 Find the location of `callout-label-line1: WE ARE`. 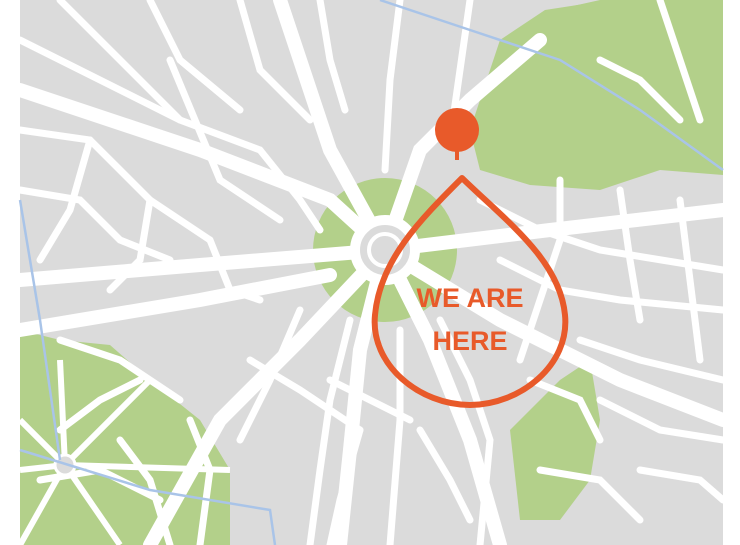

callout-label-line1: WE ARE is located at coordinates (470, 298).